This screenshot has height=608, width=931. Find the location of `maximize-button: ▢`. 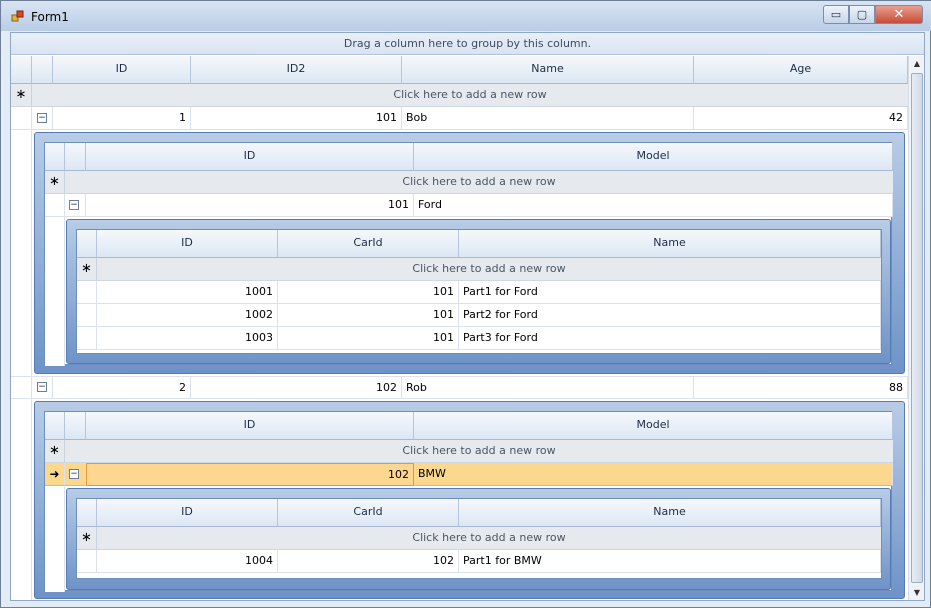

maximize-button: ▢ is located at coordinates (862, 14).